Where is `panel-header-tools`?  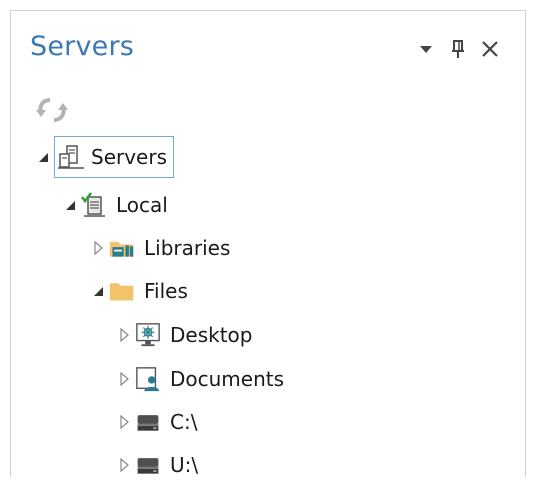 panel-header-tools is located at coordinates (458, 49).